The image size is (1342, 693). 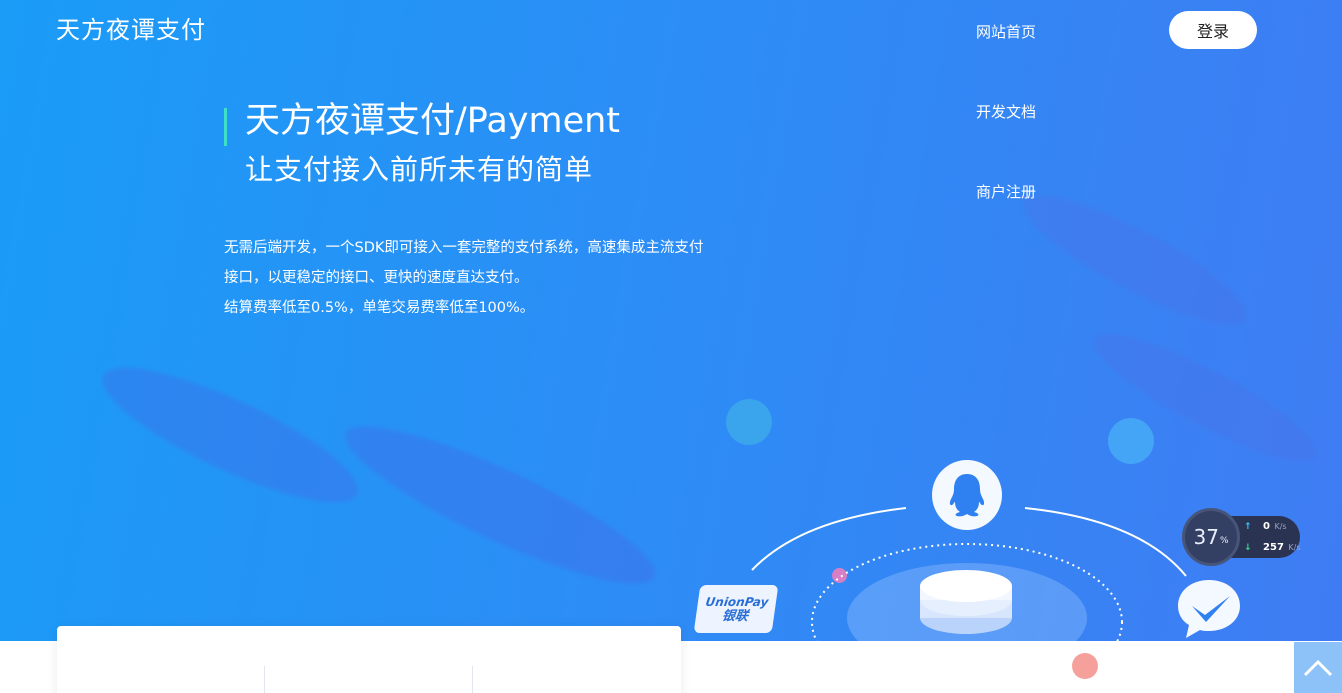 I want to click on chevron-up-icon, so click(x=1318, y=667).